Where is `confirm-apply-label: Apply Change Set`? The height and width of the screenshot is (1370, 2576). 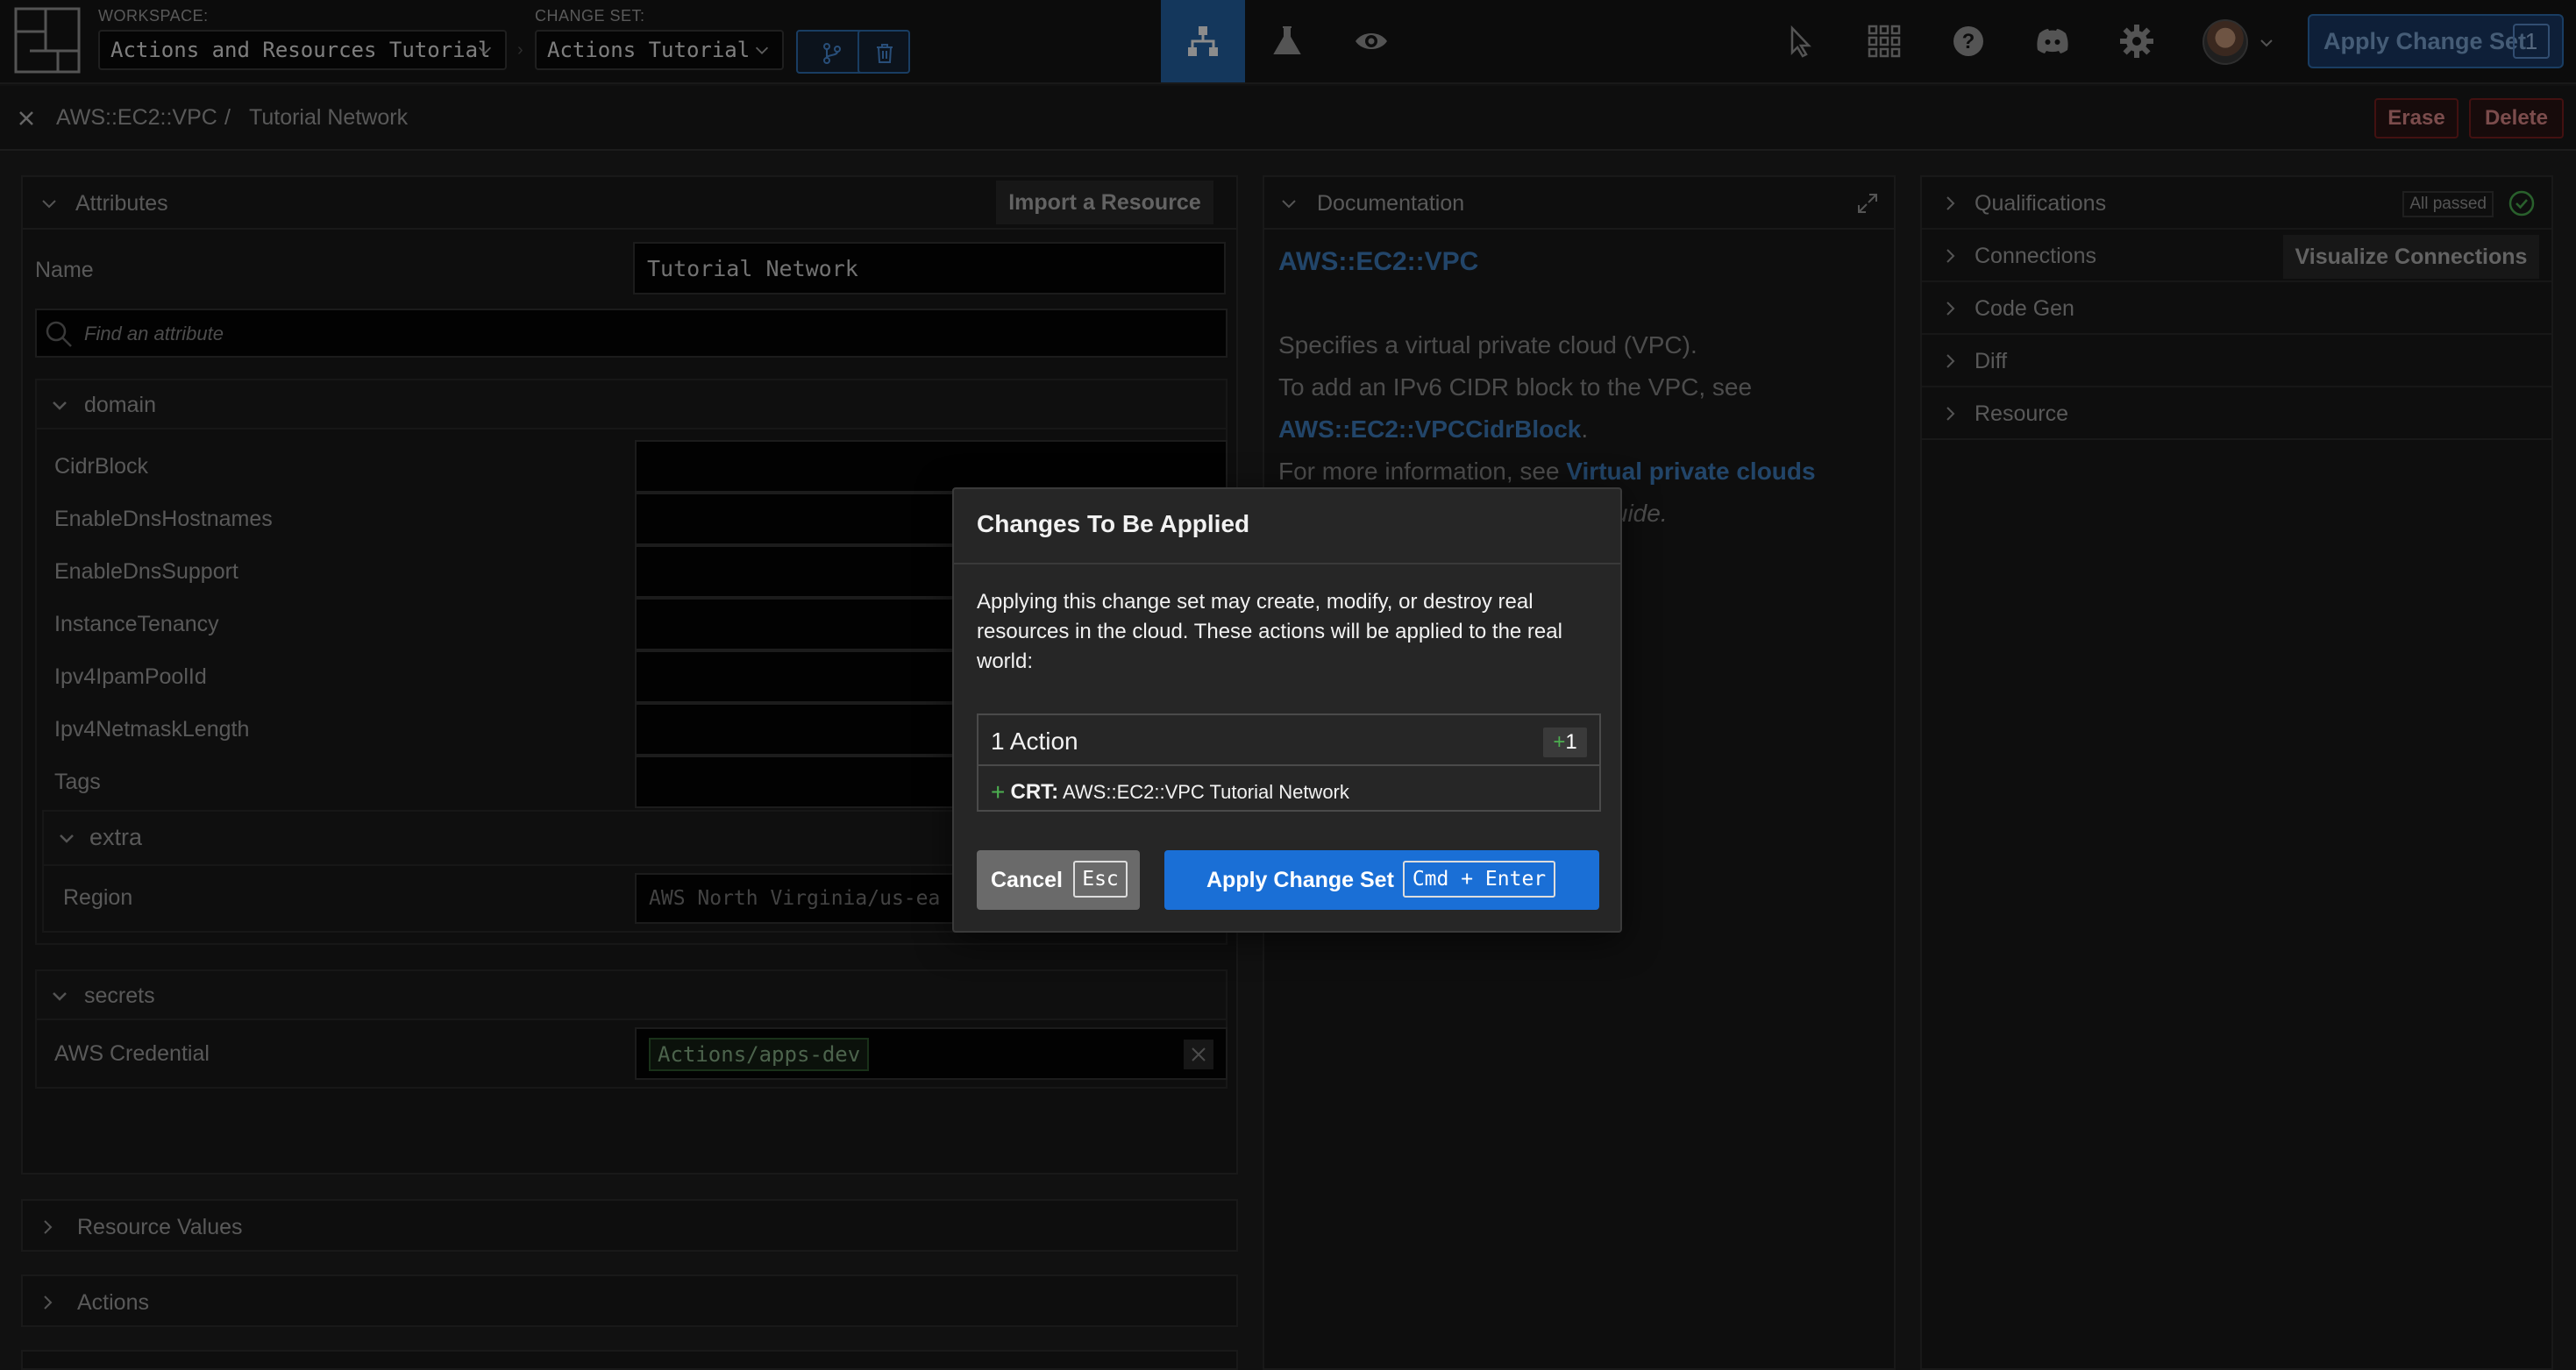
confirm-apply-label: Apply Change Set is located at coordinates (1300, 880).